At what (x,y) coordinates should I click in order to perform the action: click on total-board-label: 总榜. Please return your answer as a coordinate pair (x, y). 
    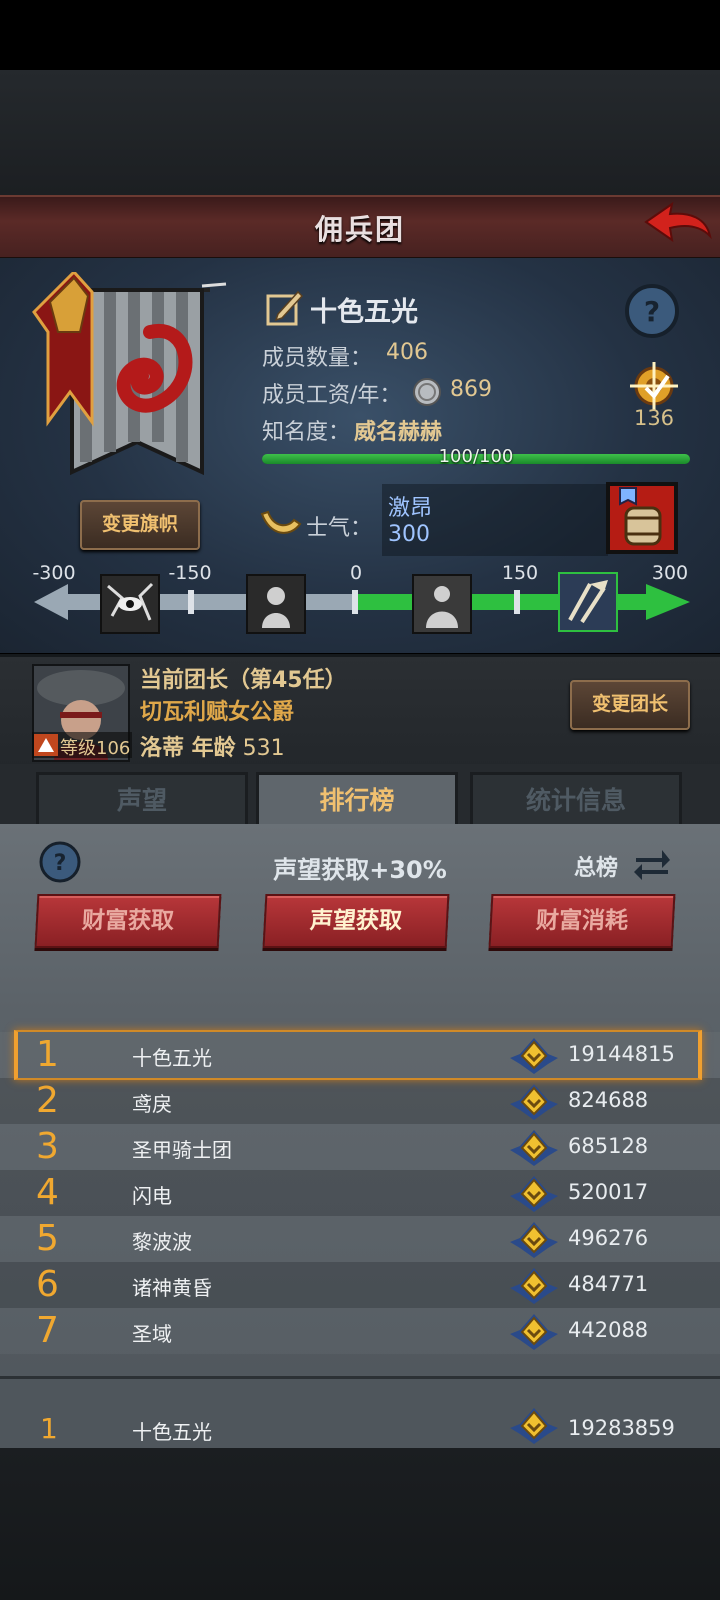
    Looking at the image, I should click on (596, 866).